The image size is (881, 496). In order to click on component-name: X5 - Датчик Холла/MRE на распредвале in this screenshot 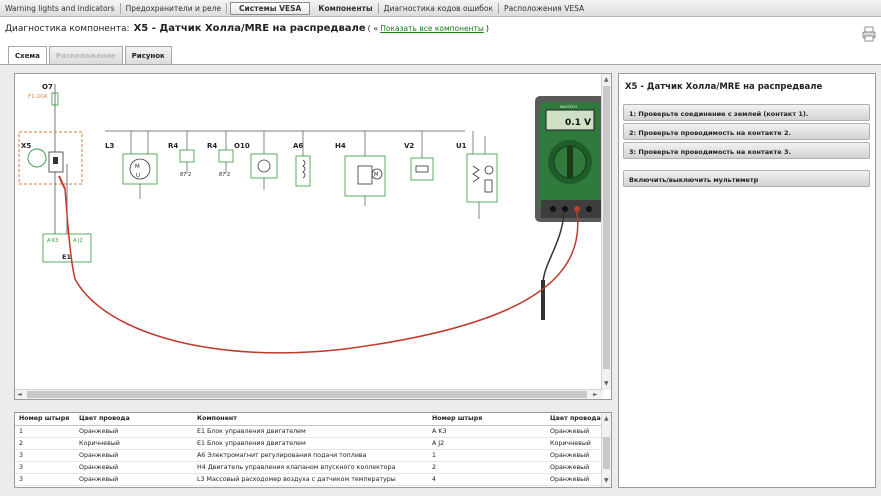, I will do `click(249, 28)`.